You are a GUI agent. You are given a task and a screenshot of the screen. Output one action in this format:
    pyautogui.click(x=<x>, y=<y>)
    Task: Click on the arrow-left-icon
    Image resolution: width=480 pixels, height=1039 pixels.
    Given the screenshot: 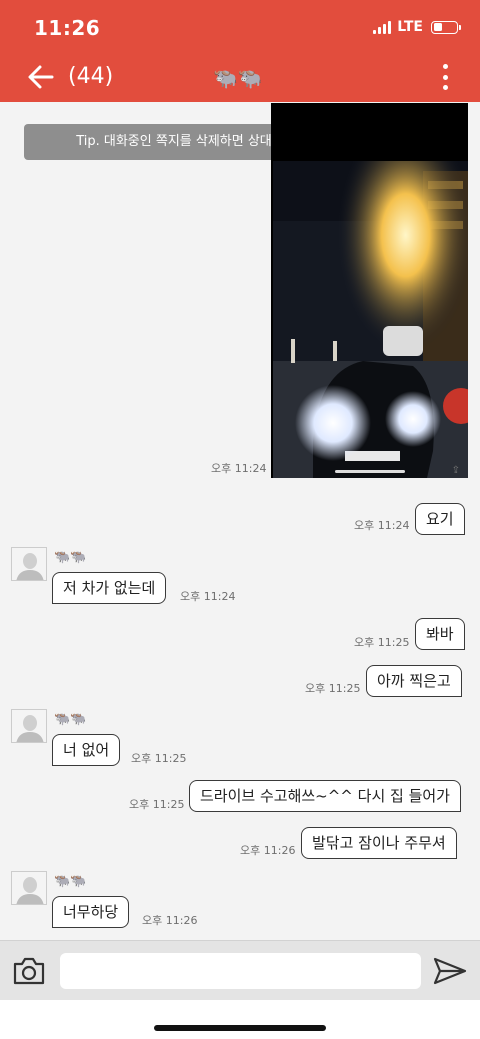 What is the action you would take?
    pyautogui.click(x=41, y=77)
    